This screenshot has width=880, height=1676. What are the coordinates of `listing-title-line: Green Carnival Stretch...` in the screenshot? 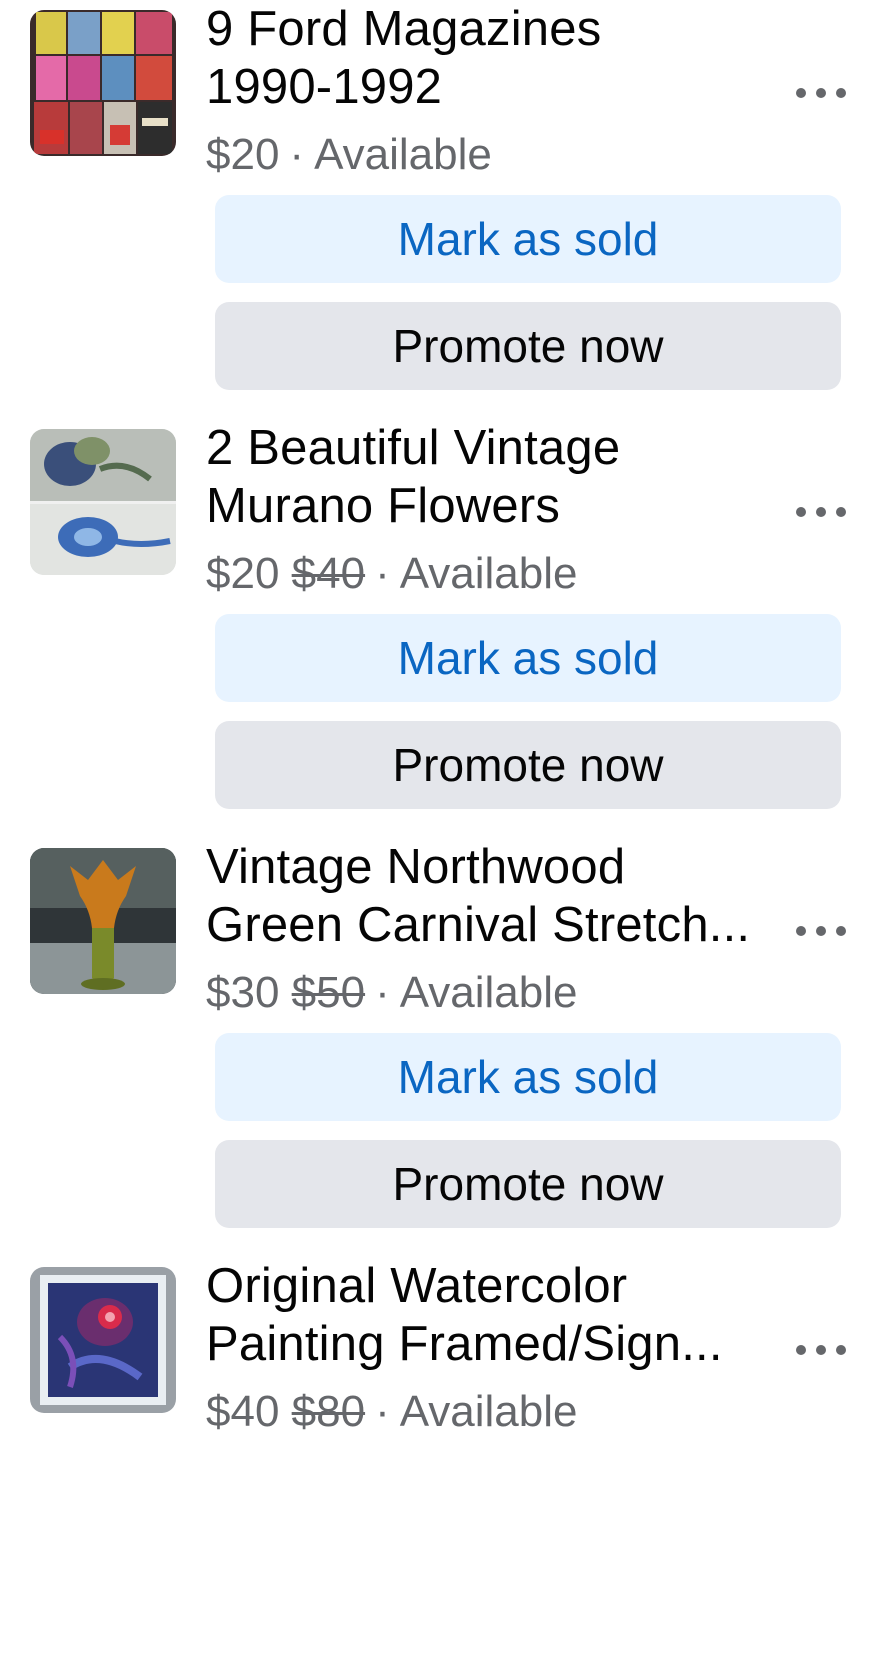 It's located at (478, 925).